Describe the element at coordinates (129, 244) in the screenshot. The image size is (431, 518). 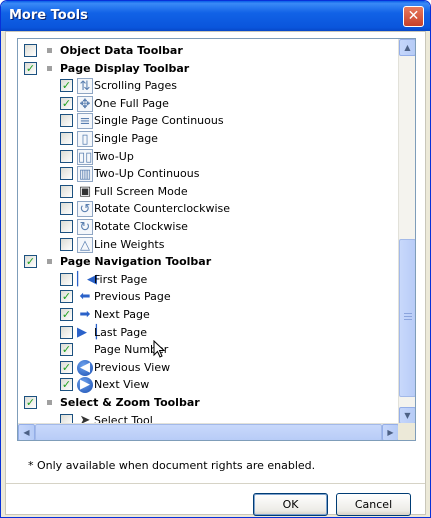
I see `item-label: Line Weights` at that location.